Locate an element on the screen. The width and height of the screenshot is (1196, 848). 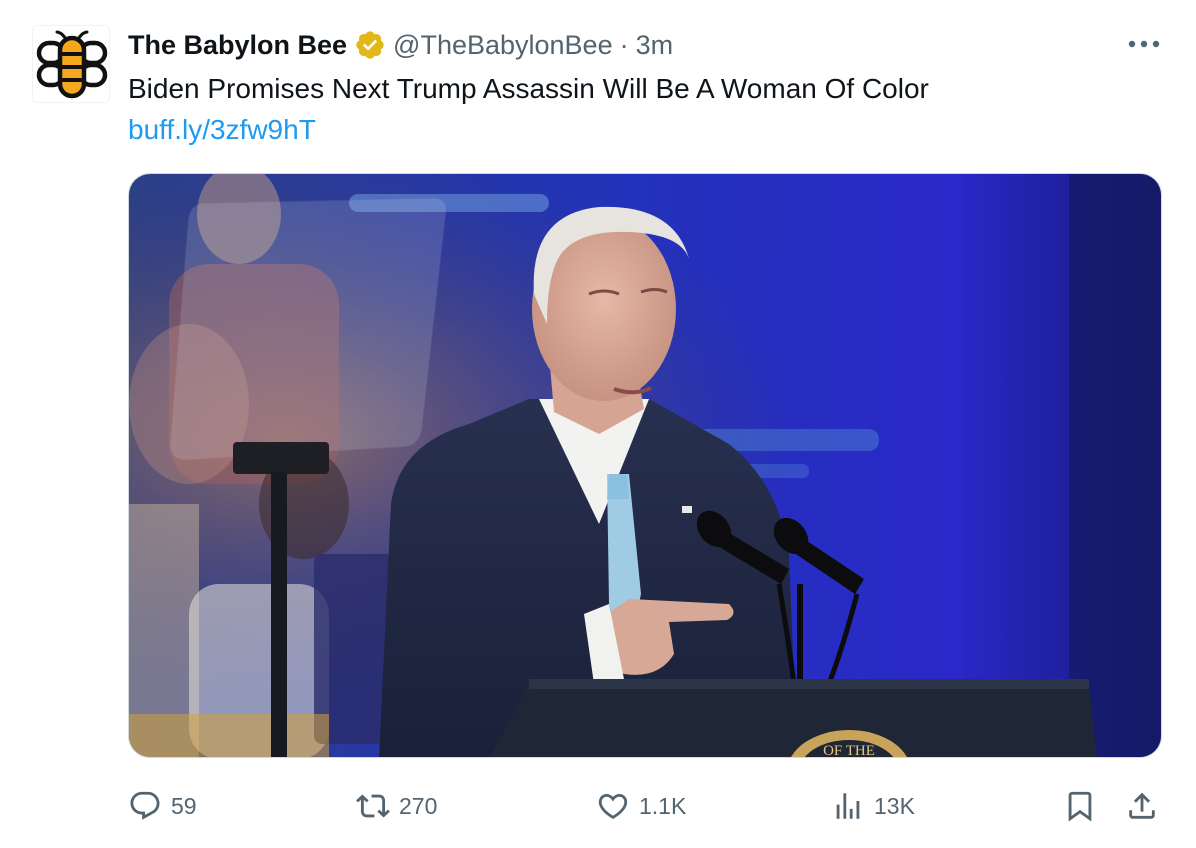
tweet-header: The Babylon Bee @TheBabylonBee · 3m is located at coordinates (400, 45).